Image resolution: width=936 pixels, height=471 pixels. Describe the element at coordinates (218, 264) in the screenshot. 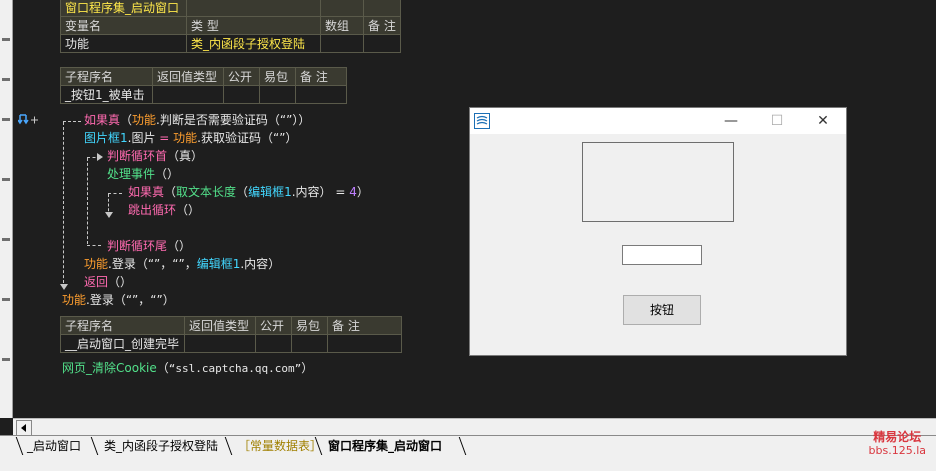

I see `object-name: 编辑框1` at that location.